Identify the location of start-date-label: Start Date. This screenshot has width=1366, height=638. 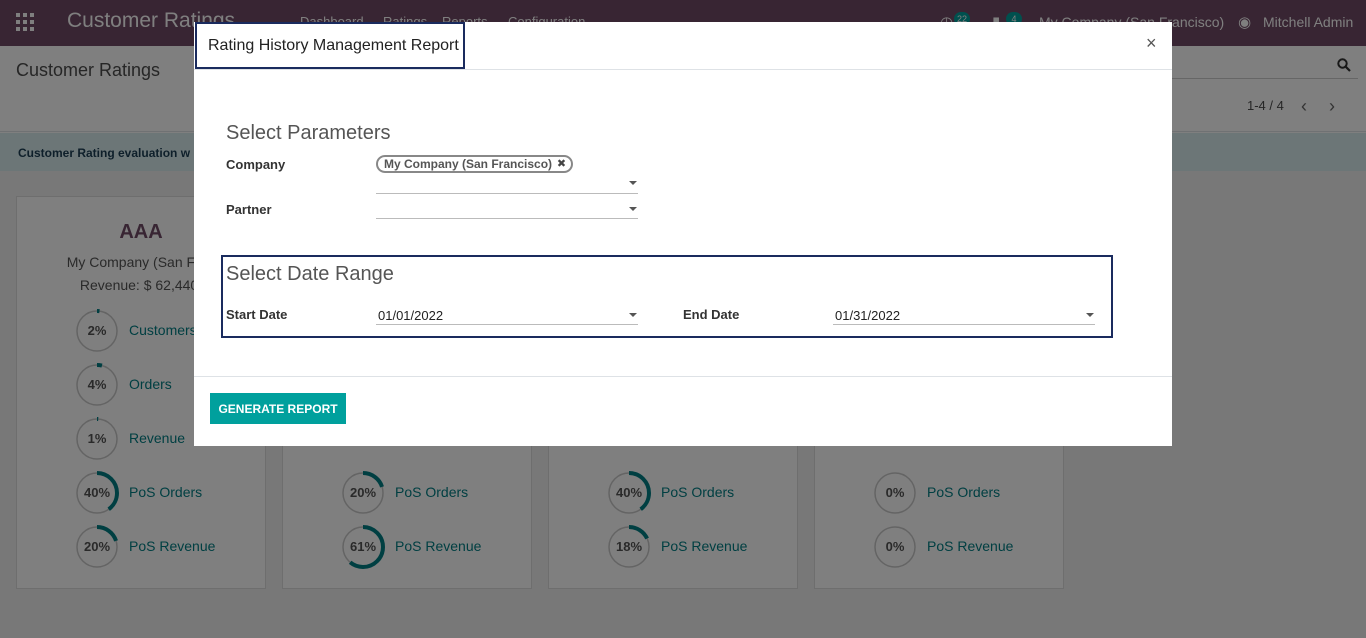
(257, 314).